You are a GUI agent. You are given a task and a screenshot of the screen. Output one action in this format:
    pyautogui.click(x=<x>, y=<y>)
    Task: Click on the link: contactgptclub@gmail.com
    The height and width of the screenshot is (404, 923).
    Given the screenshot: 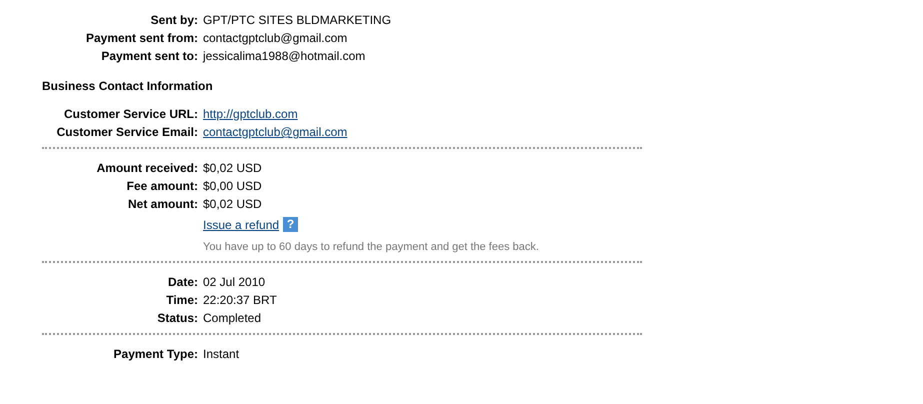 What is the action you would take?
    pyautogui.click(x=275, y=132)
    